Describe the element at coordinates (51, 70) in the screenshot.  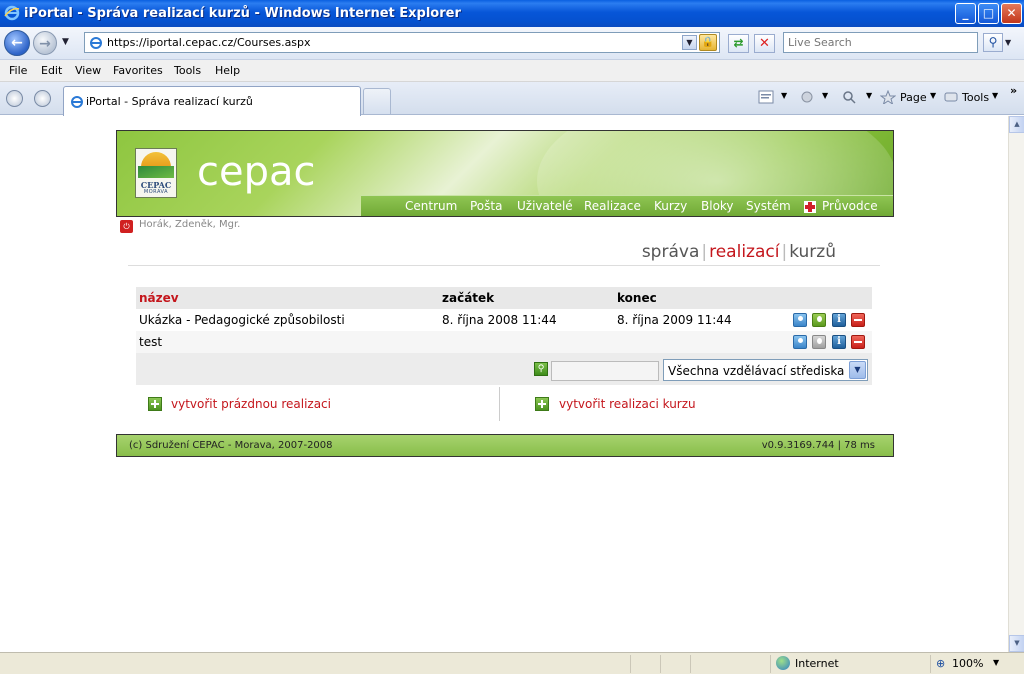
I see `menu-edit: Edit` at that location.